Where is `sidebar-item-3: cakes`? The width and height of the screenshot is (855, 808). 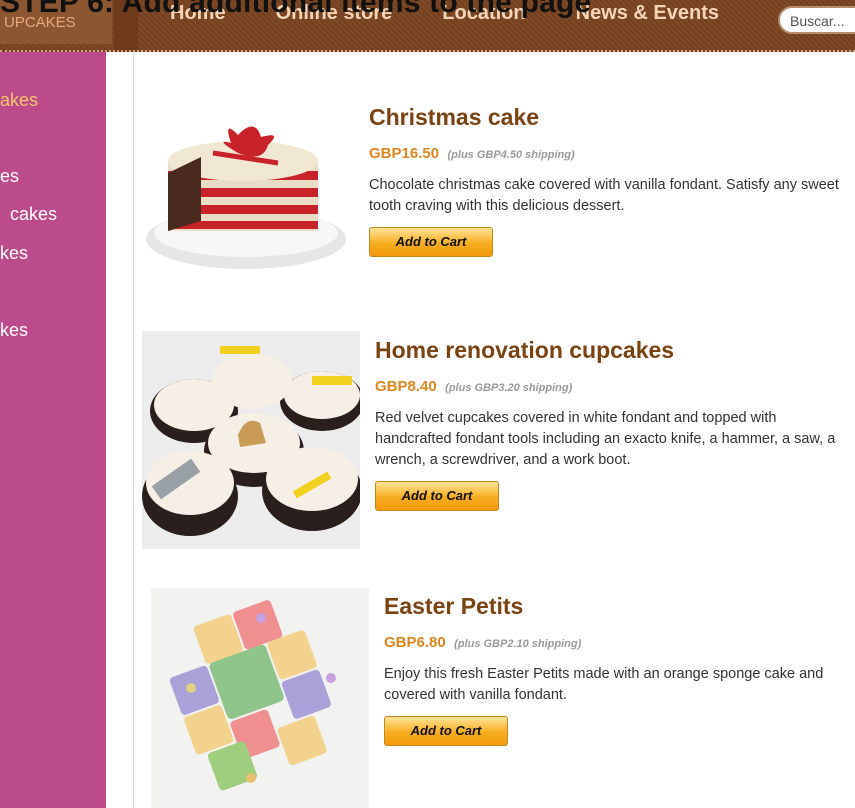 sidebar-item-3: cakes is located at coordinates (33, 214).